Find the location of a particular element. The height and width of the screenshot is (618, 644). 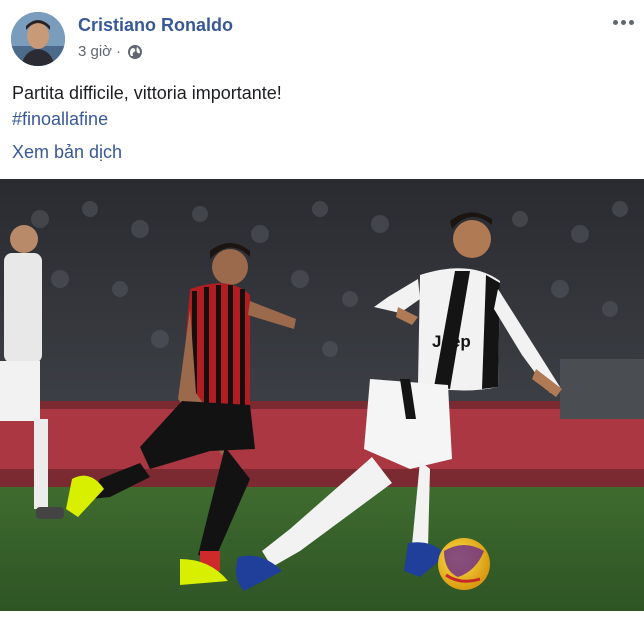

post-meta: 3 giờ · is located at coordinates (110, 51).